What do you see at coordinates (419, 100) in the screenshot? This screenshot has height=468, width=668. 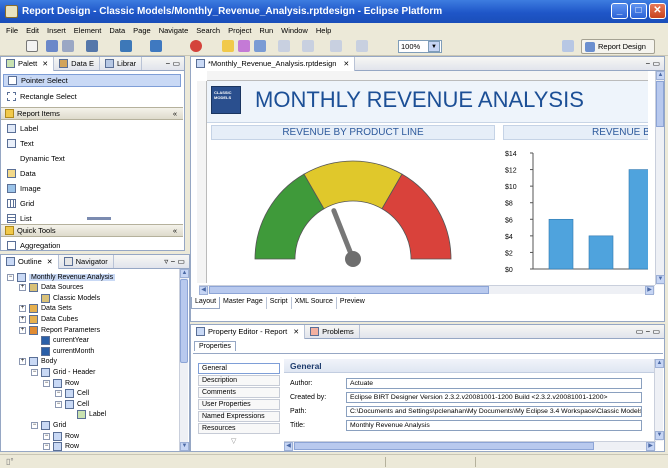 I see `report-title: MONTHLY REVENUE ANALYSIS` at bounding box center [419, 100].